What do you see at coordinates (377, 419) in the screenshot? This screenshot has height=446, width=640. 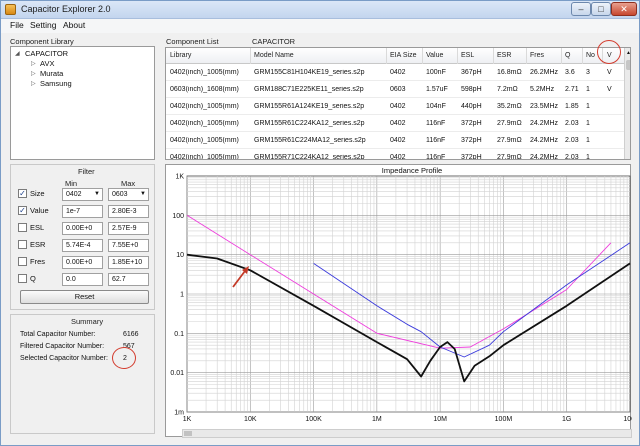 I see `x-tick-label: 1M` at bounding box center [377, 419].